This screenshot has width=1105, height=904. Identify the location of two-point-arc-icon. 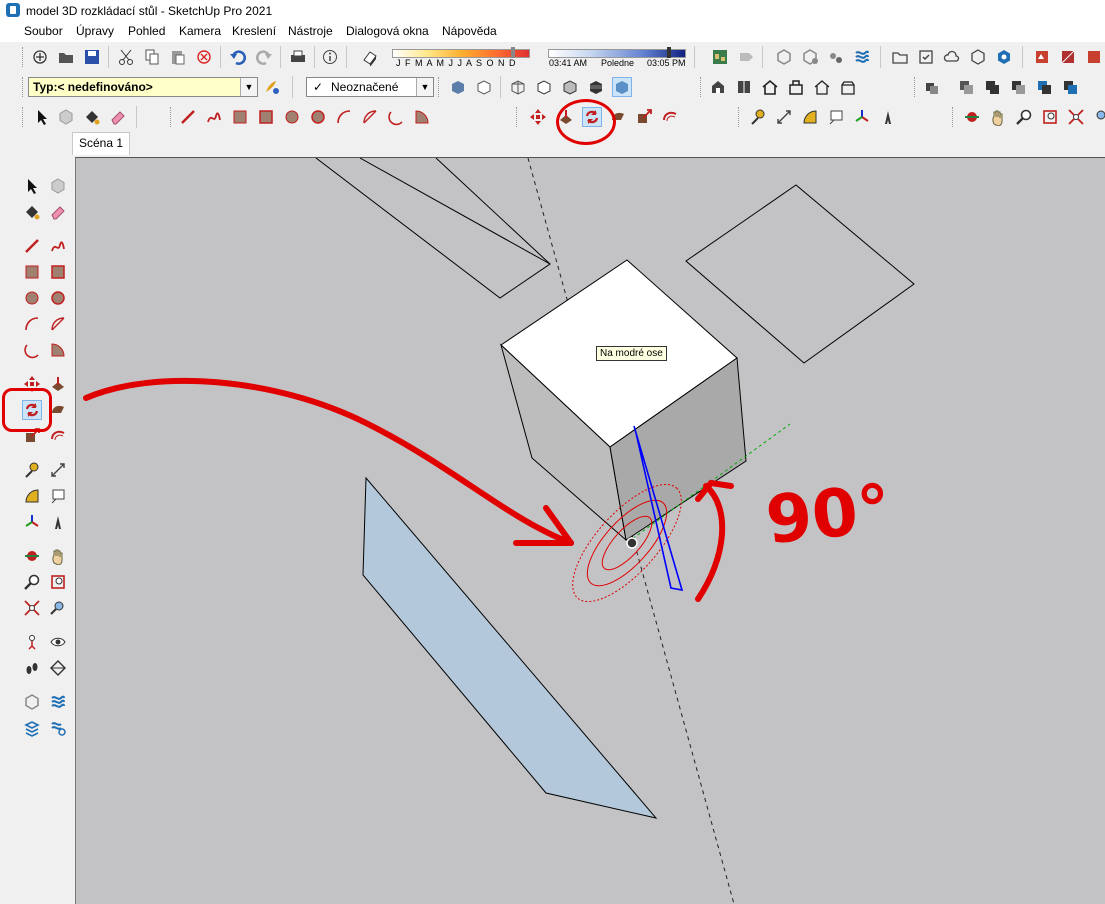
(58, 324).